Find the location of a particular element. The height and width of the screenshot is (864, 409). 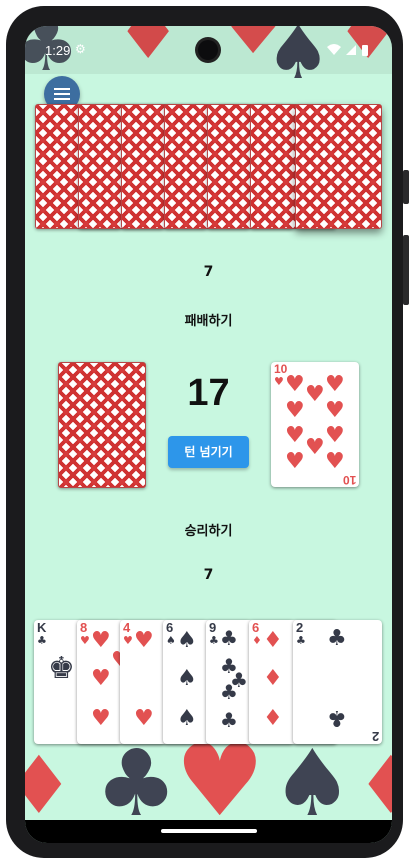

player-status: 승리하기 is located at coordinates (208, 531).